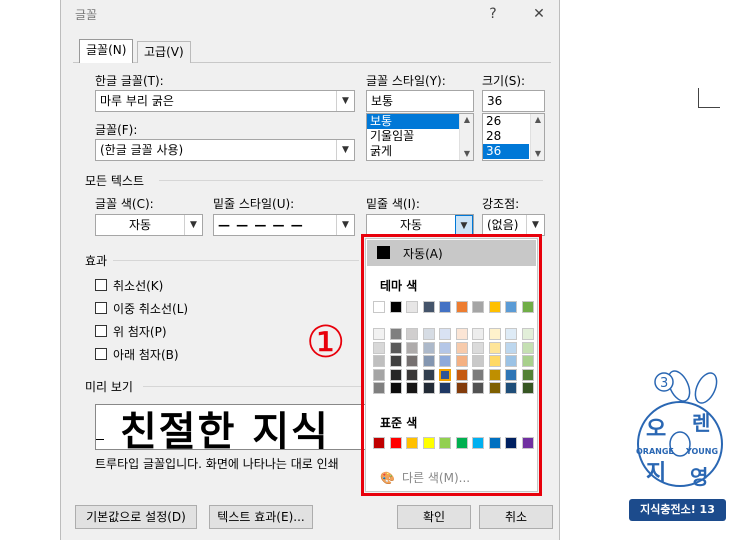 This screenshot has height=540, width=740. What do you see at coordinates (434, 517) in the screenshot?
I see `ok-button: 확인` at bounding box center [434, 517].